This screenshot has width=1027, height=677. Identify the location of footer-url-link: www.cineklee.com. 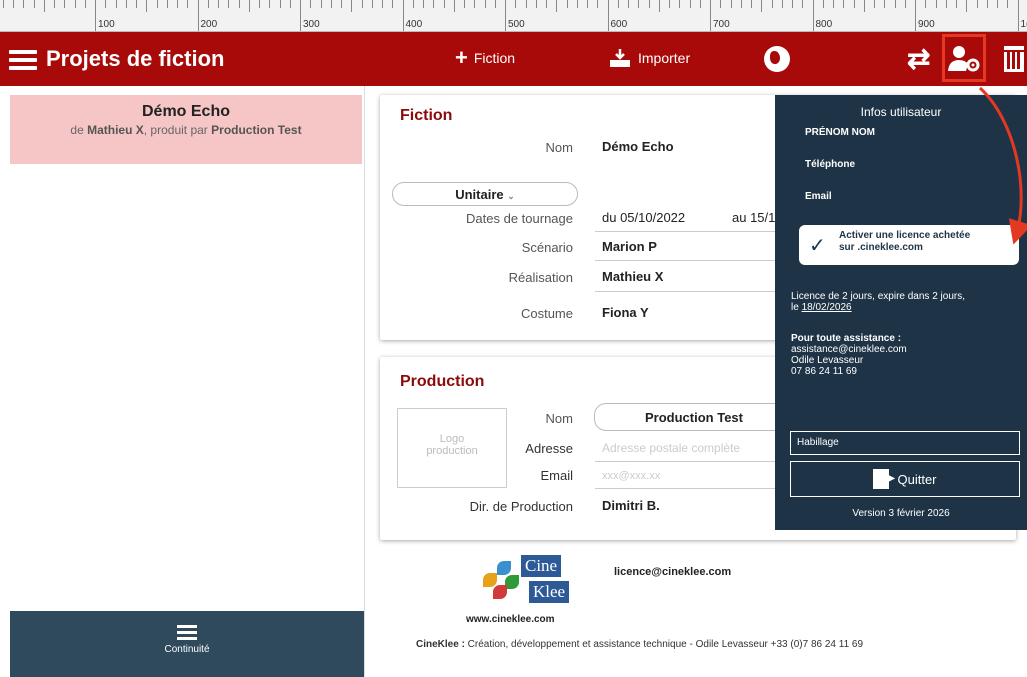
(510, 619).